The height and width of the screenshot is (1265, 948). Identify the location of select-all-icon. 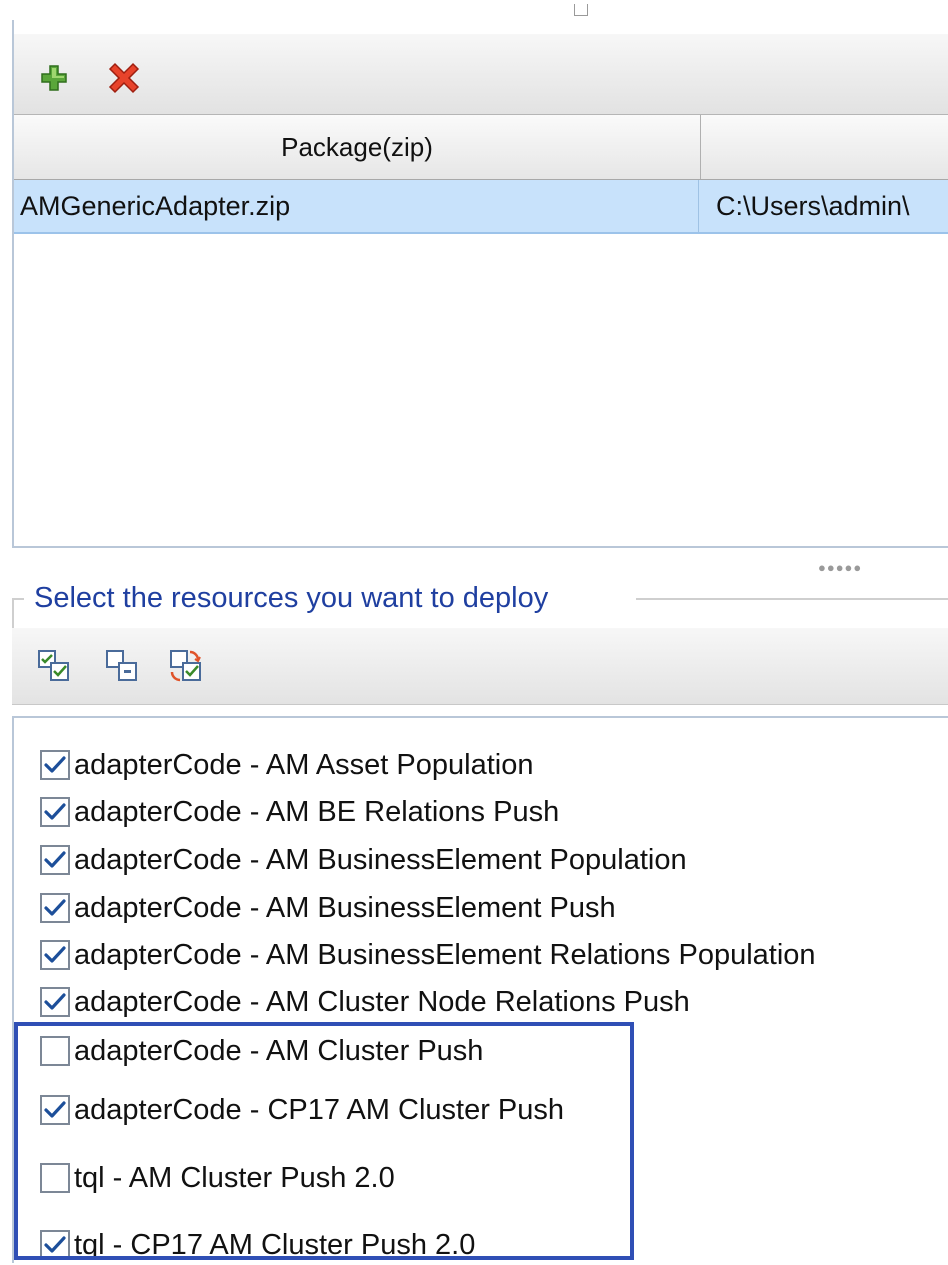
(54, 666).